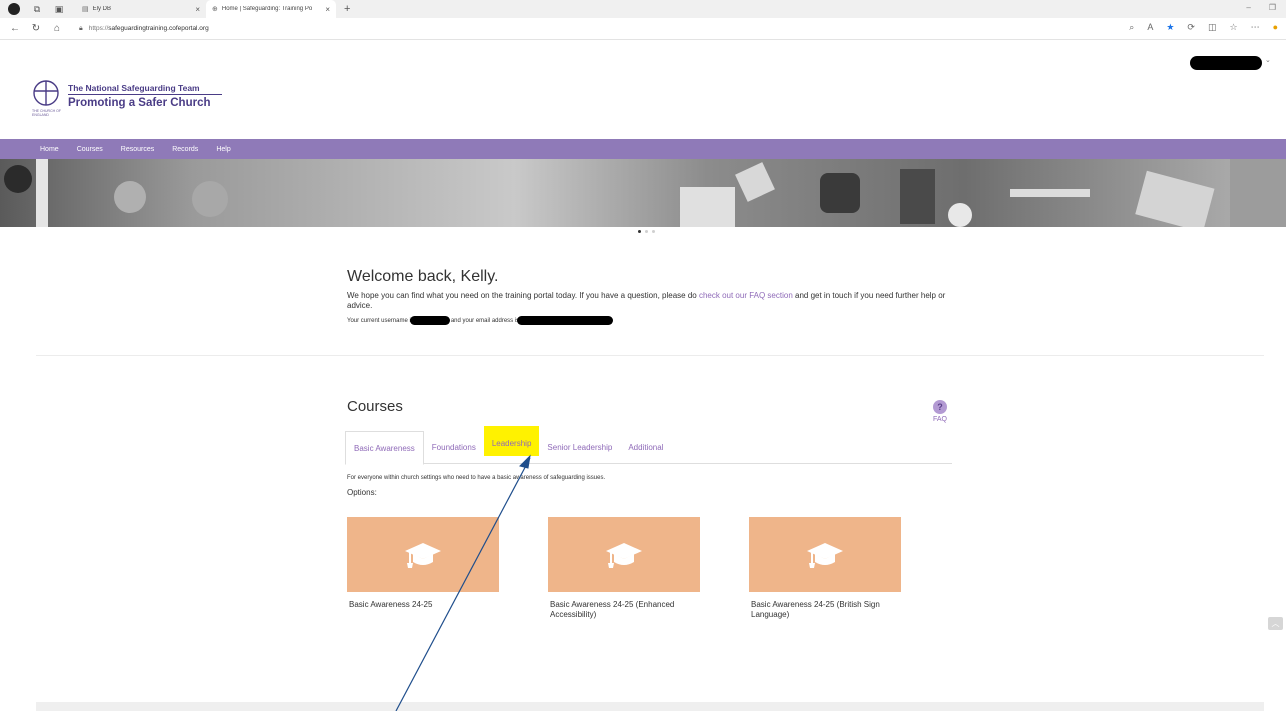 This screenshot has height=711, width=1286. What do you see at coordinates (1233, 27) in the screenshot?
I see `favorites-icon: ☆` at bounding box center [1233, 27].